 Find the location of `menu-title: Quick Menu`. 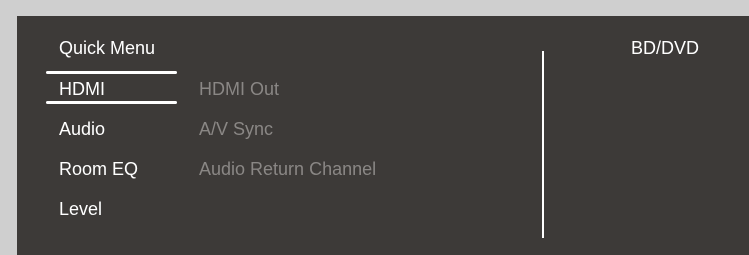

menu-title: Quick Menu is located at coordinates (107, 48).